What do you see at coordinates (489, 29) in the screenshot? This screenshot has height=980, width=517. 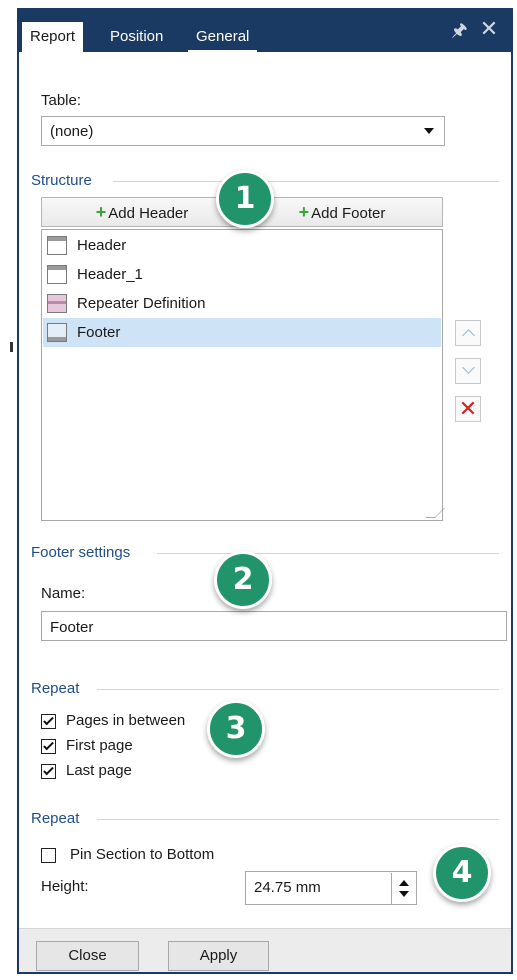 I see `close-icon: ✕` at bounding box center [489, 29].